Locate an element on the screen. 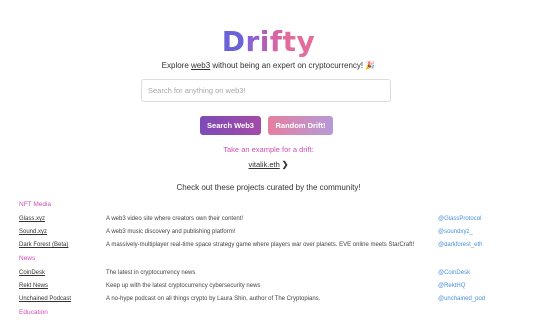 The height and width of the screenshot is (332, 537). search-input is located at coordinates (266, 90).